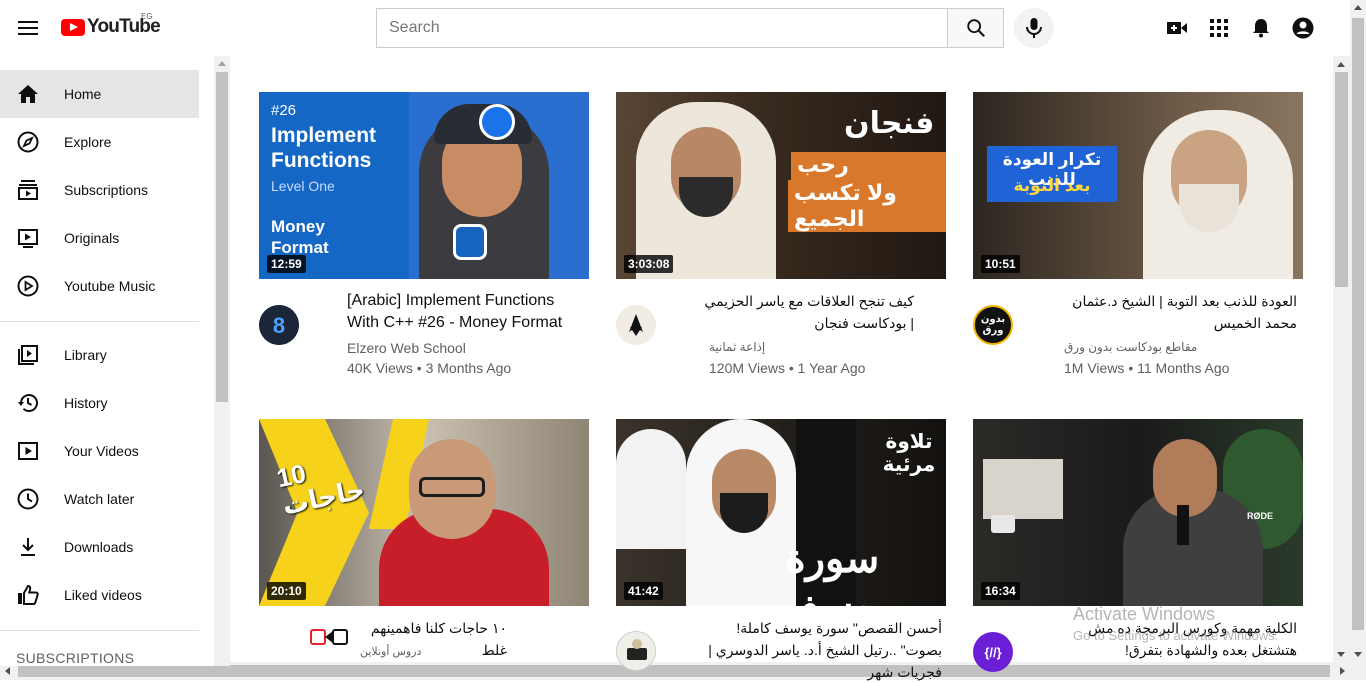  I want to click on youtube-logo: YouTube EG, so click(111, 25).